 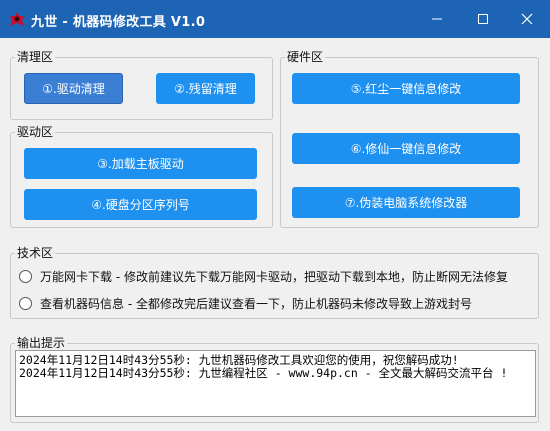 What do you see at coordinates (140, 204) in the screenshot?
I see `disk-partition-serial-button: ④.硬盘分区序列号` at bounding box center [140, 204].